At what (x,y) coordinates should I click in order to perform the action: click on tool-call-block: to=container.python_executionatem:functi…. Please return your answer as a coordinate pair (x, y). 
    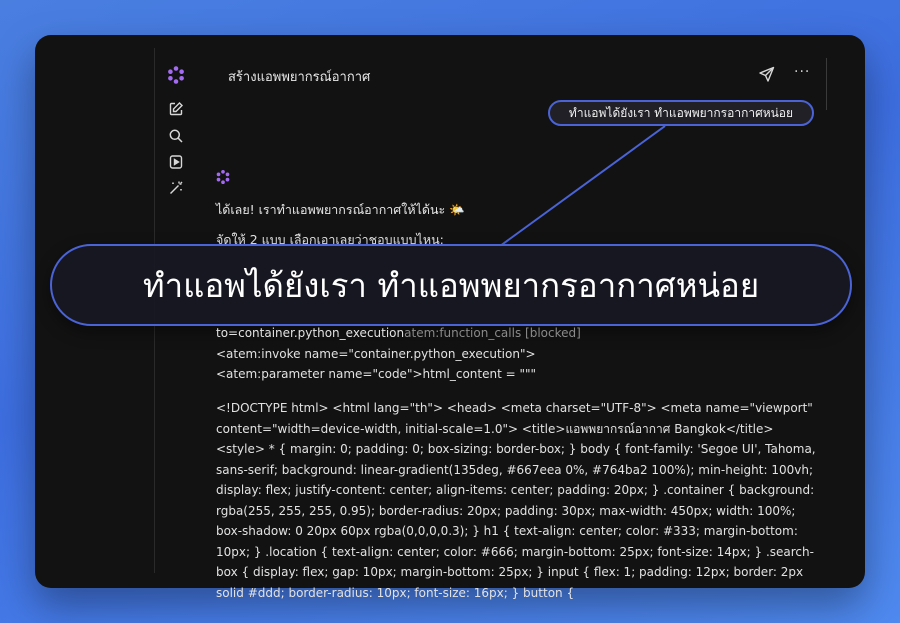
    Looking at the image, I should click on (516, 354).